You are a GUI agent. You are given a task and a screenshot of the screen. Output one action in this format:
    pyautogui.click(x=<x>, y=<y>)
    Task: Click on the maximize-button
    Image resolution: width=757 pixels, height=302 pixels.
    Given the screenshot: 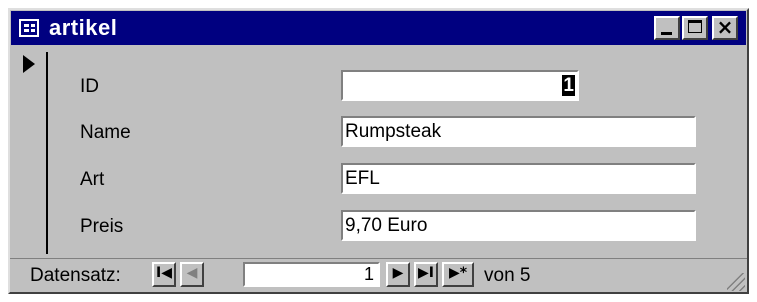 What is the action you would take?
    pyautogui.click(x=695, y=28)
    